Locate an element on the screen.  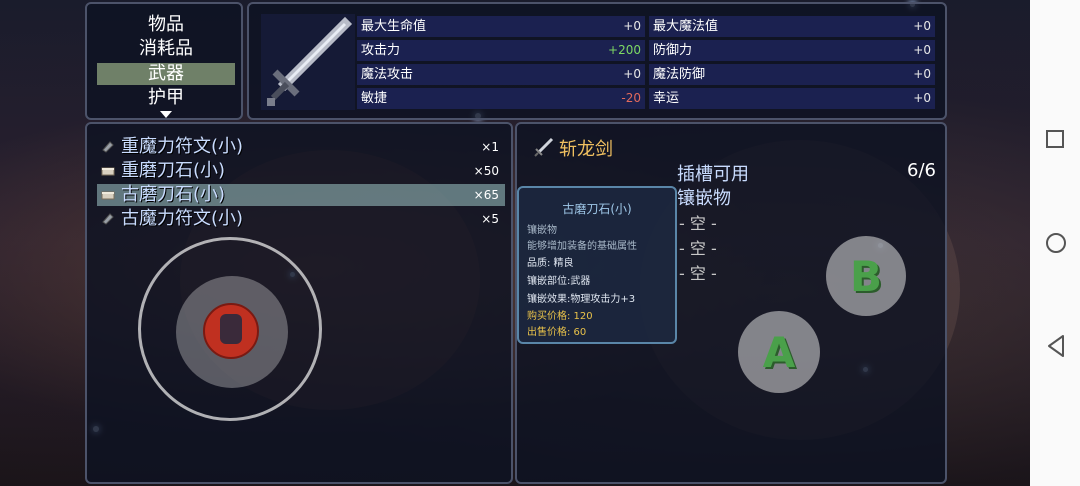
tooltip-buy-price: 购买价格: 120 is located at coordinates (560, 316).